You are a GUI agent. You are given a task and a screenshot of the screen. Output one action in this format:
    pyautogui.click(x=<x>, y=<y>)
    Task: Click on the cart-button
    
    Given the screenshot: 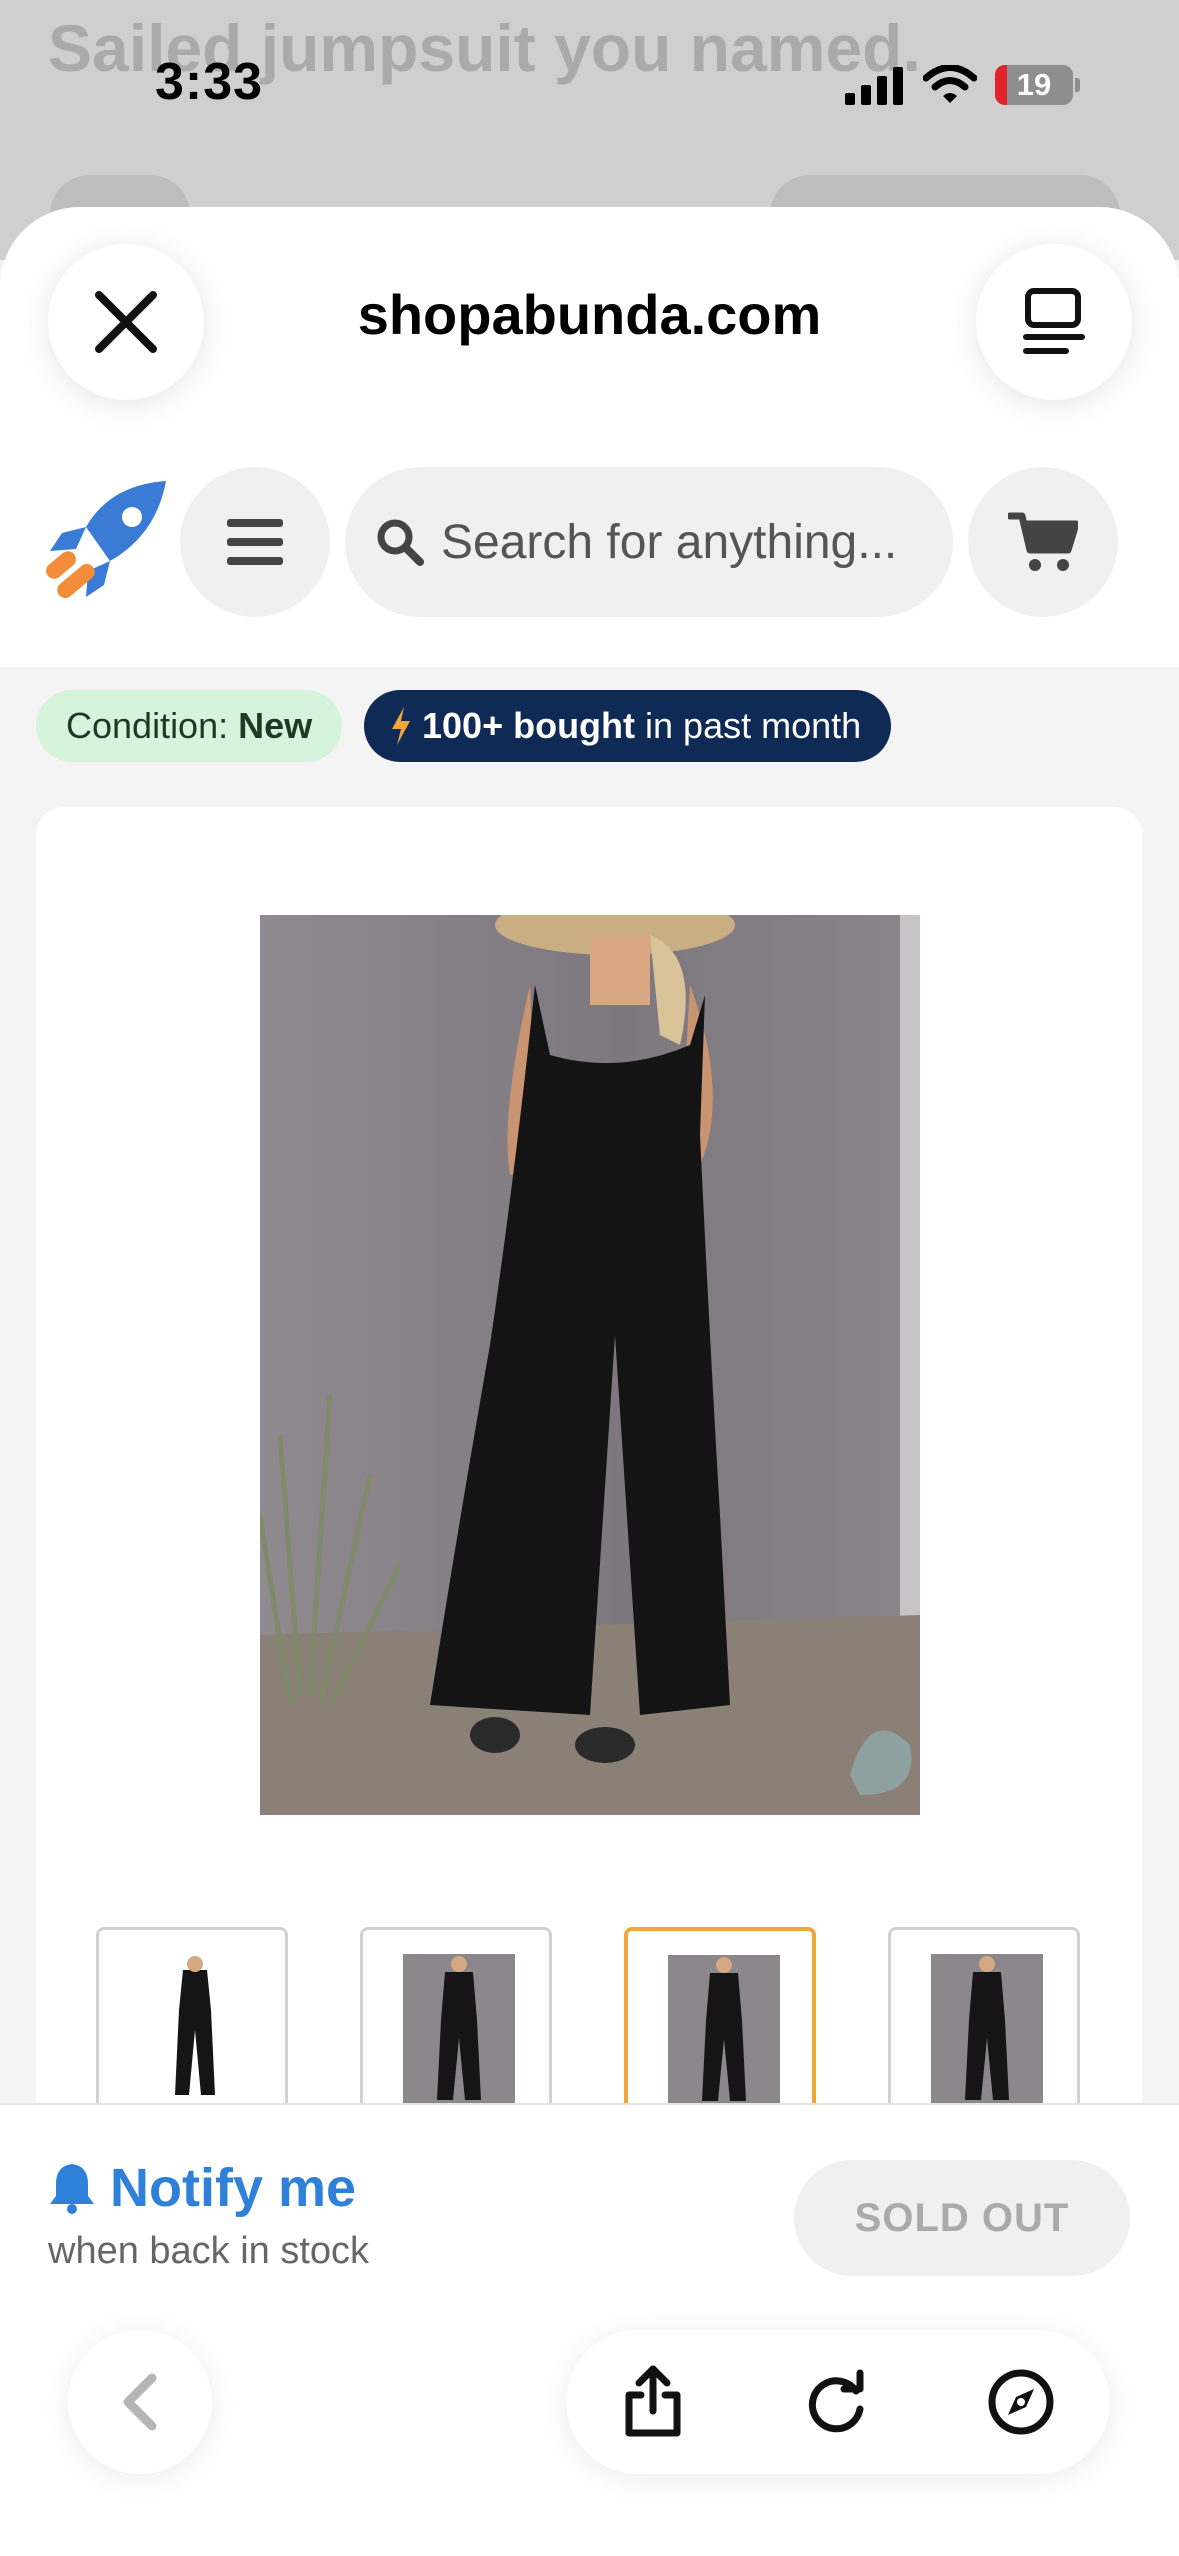 What is the action you would take?
    pyautogui.click(x=1043, y=542)
    